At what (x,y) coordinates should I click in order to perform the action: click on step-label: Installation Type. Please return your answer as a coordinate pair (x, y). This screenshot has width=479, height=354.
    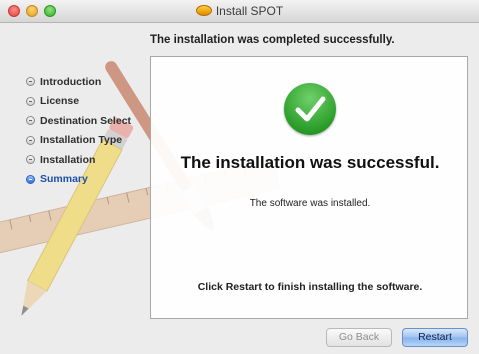
    Looking at the image, I should click on (81, 140).